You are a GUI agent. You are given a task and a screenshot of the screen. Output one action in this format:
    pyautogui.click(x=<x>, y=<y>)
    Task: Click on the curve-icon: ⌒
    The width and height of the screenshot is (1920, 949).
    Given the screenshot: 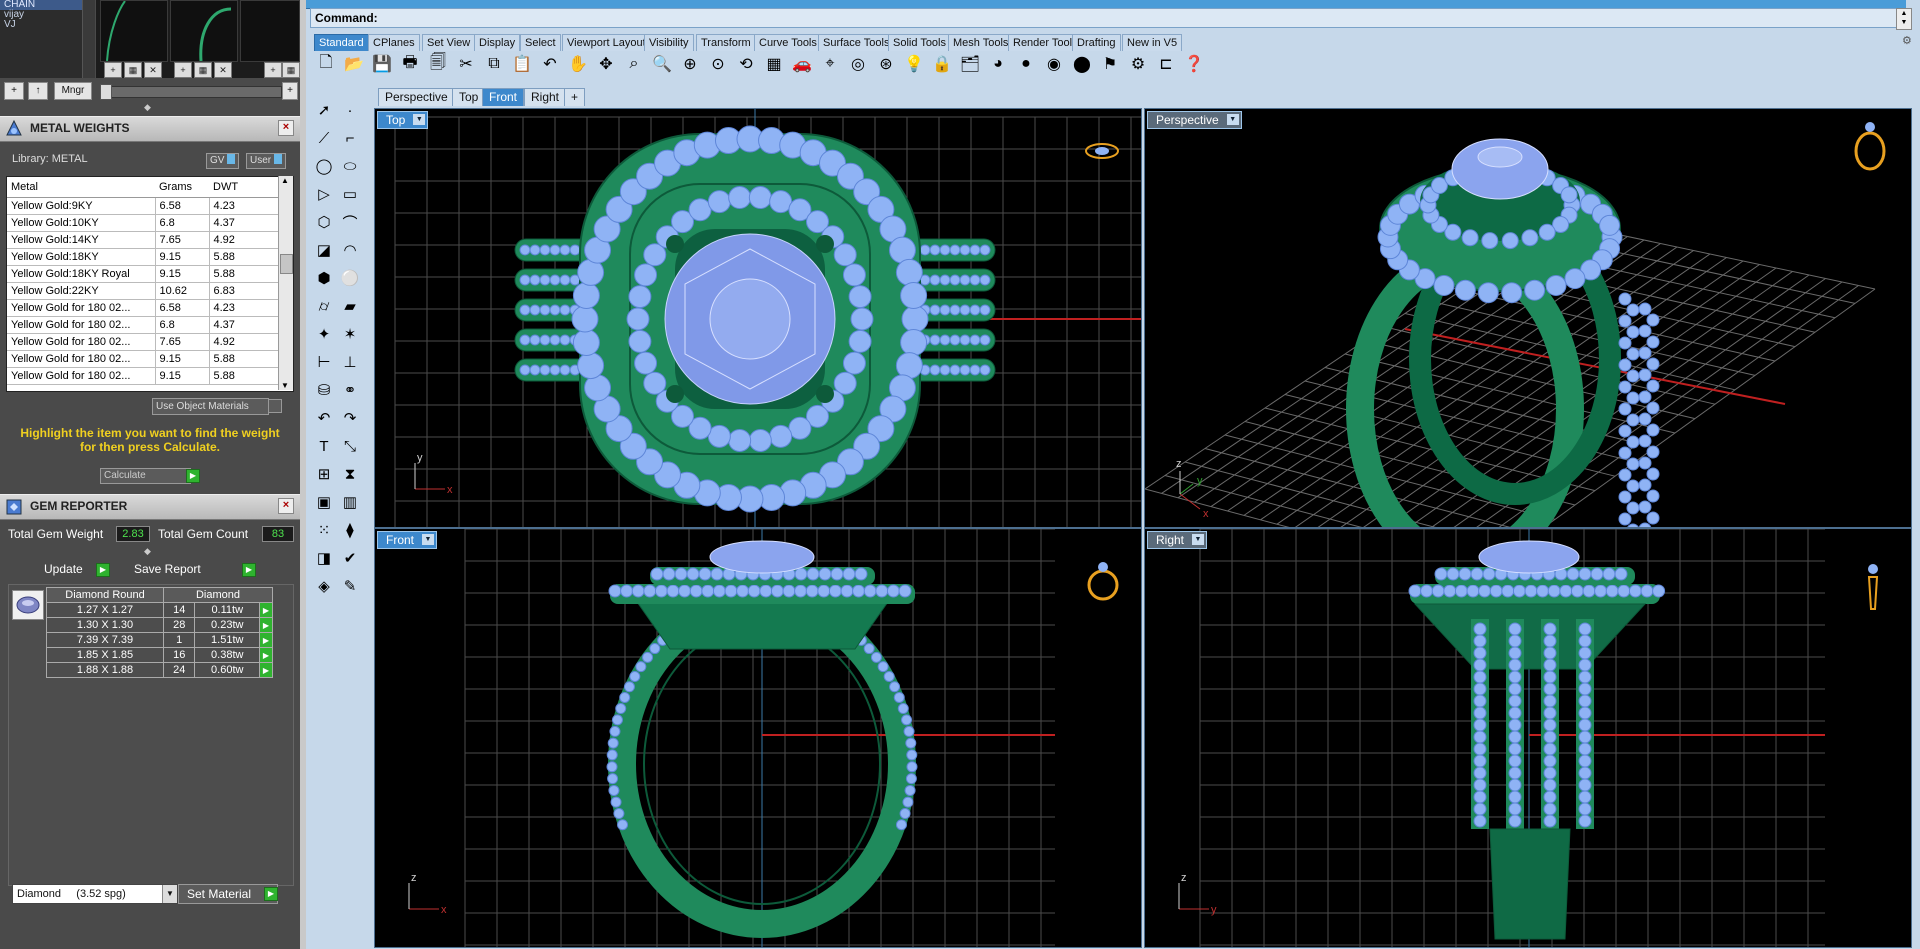 What is the action you would take?
    pyautogui.click(x=350, y=222)
    